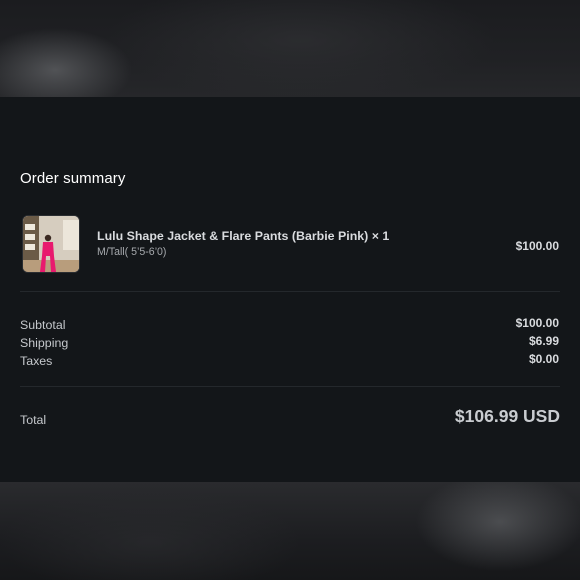 This screenshot has width=580, height=580. What do you see at coordinates (36, 361) in the screenshot?
I see `taxes-label: Taxes` at bounding box center [36, 361].